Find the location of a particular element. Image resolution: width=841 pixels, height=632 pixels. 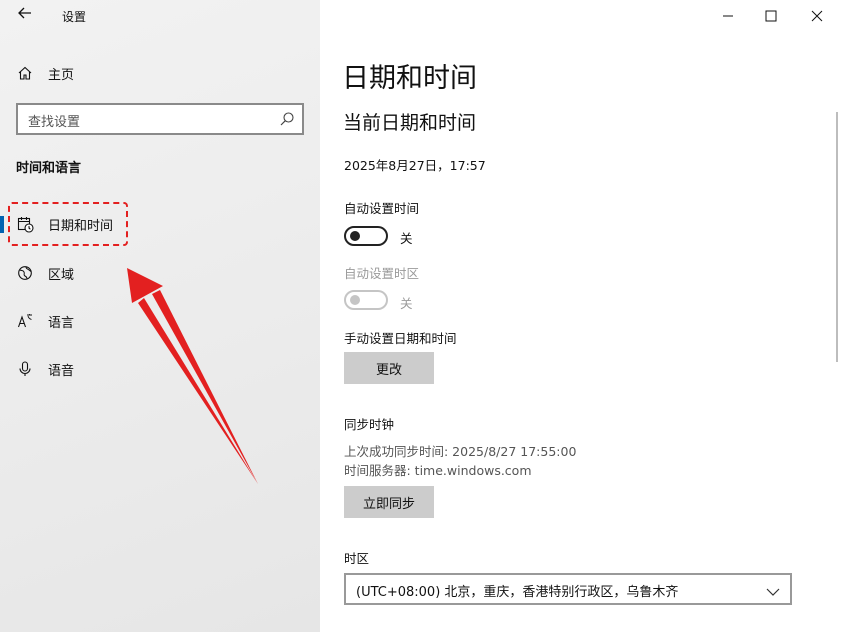

change-button: 更改 is located at coordinates (389, 368).